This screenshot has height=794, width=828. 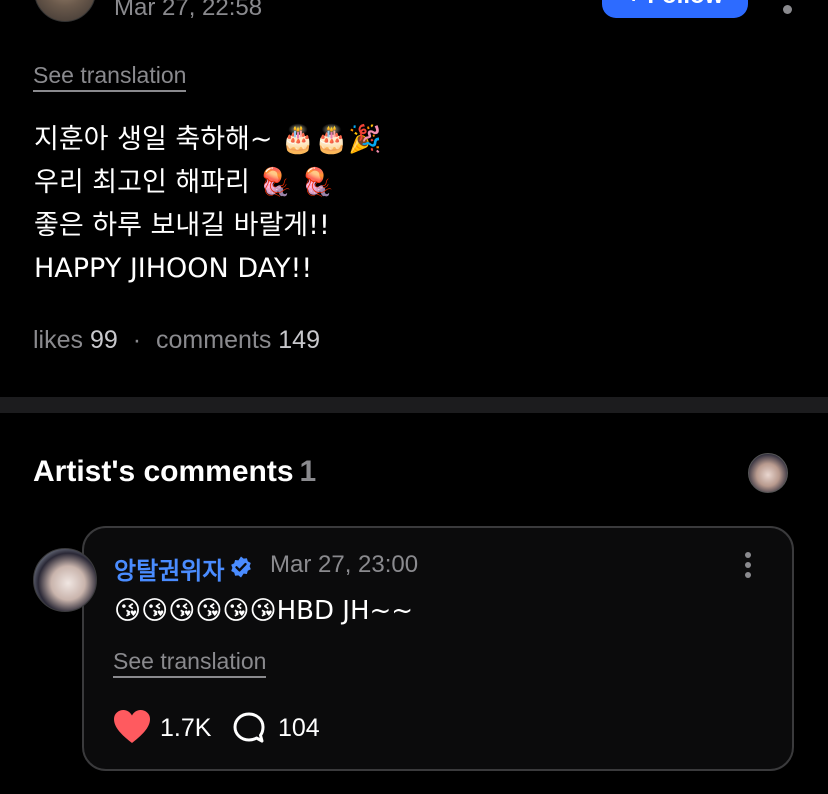 I want to click on comment-author-avatar, so click(x=65, y=580).